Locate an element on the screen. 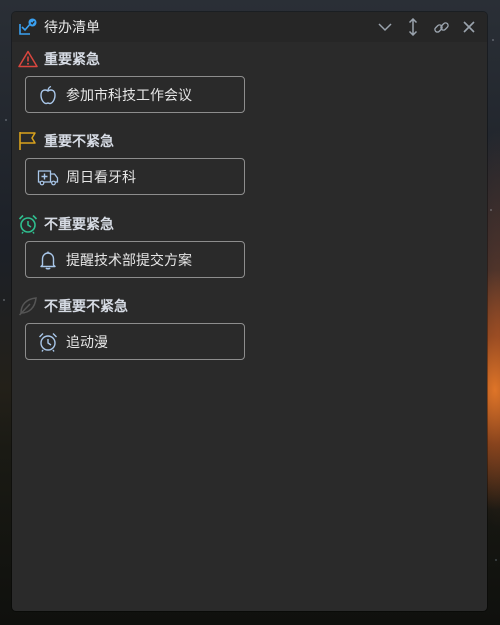 Image resolution: width=500 pixels, height=625 pixels. section-not-important-urgent: 不重要紧急 提醒技术部提交方案 is located at coordinates (249, 245).